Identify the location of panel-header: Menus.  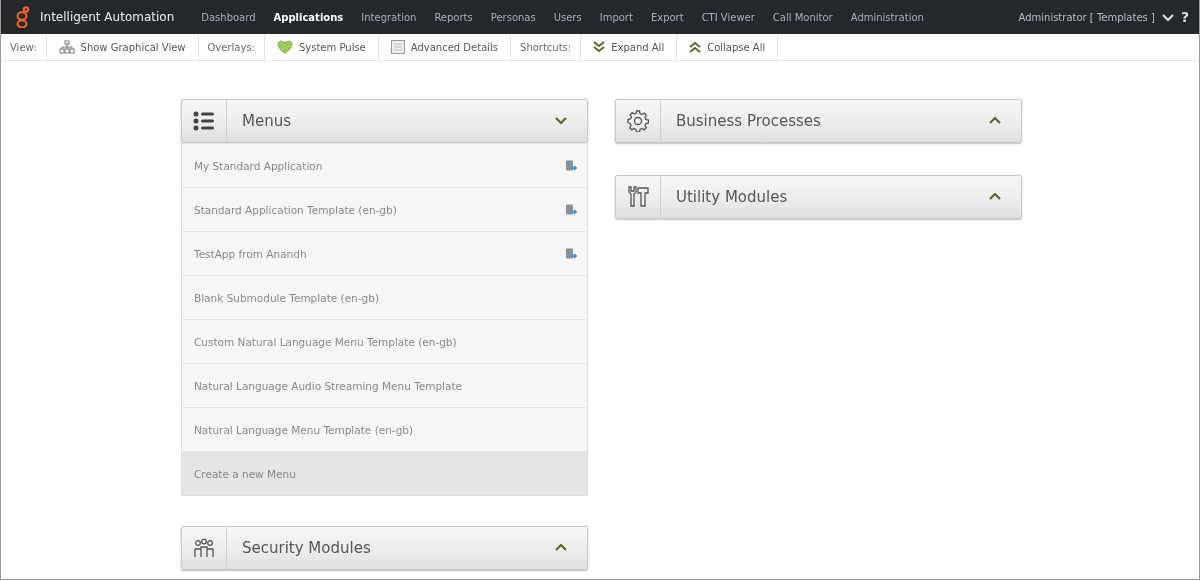
(384, 121).